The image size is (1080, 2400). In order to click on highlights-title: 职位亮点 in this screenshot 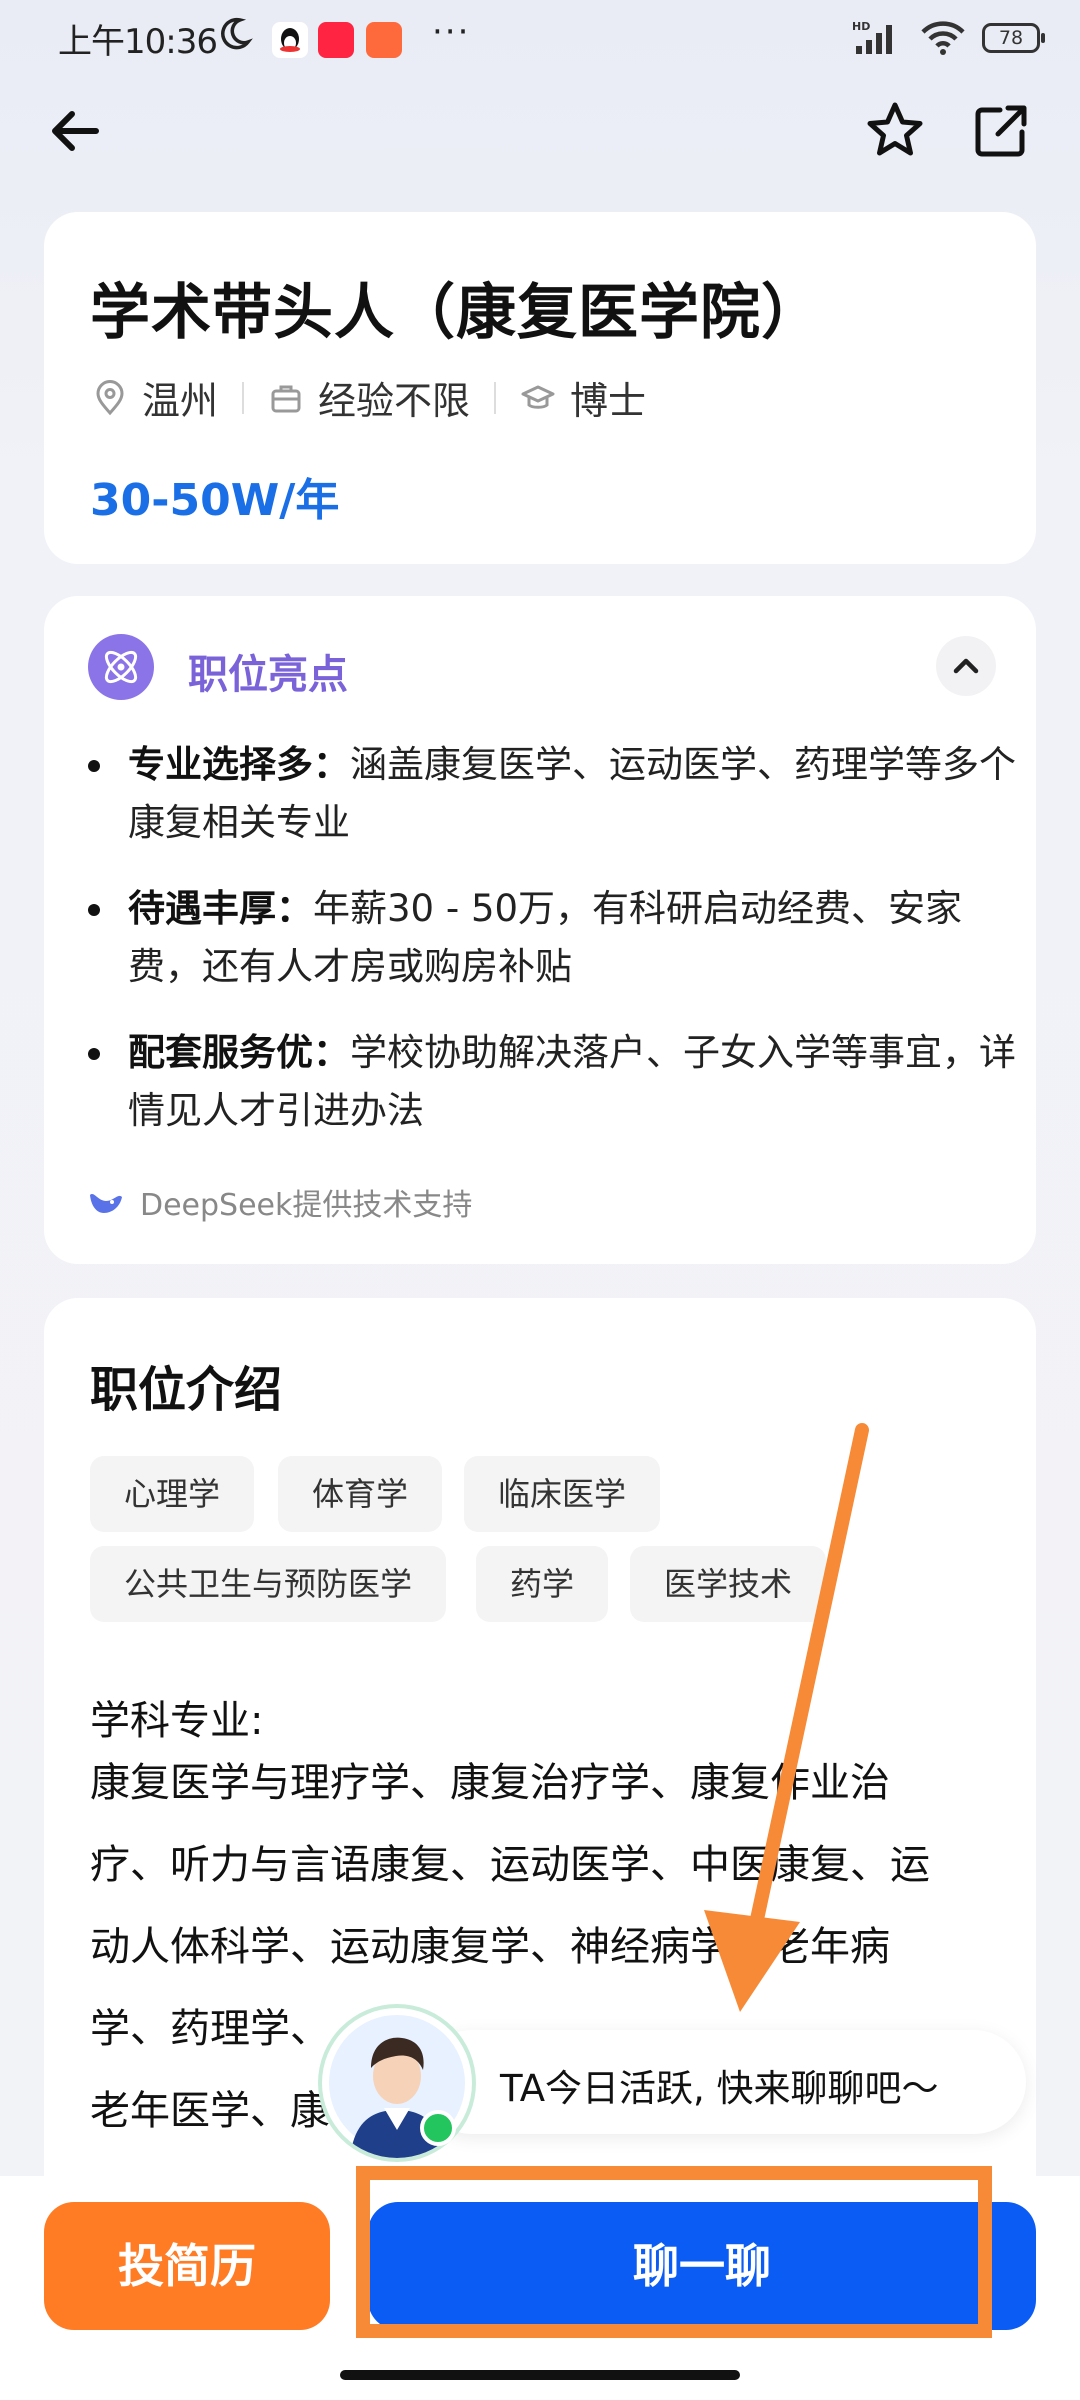, I will do `click(268, 675)`.